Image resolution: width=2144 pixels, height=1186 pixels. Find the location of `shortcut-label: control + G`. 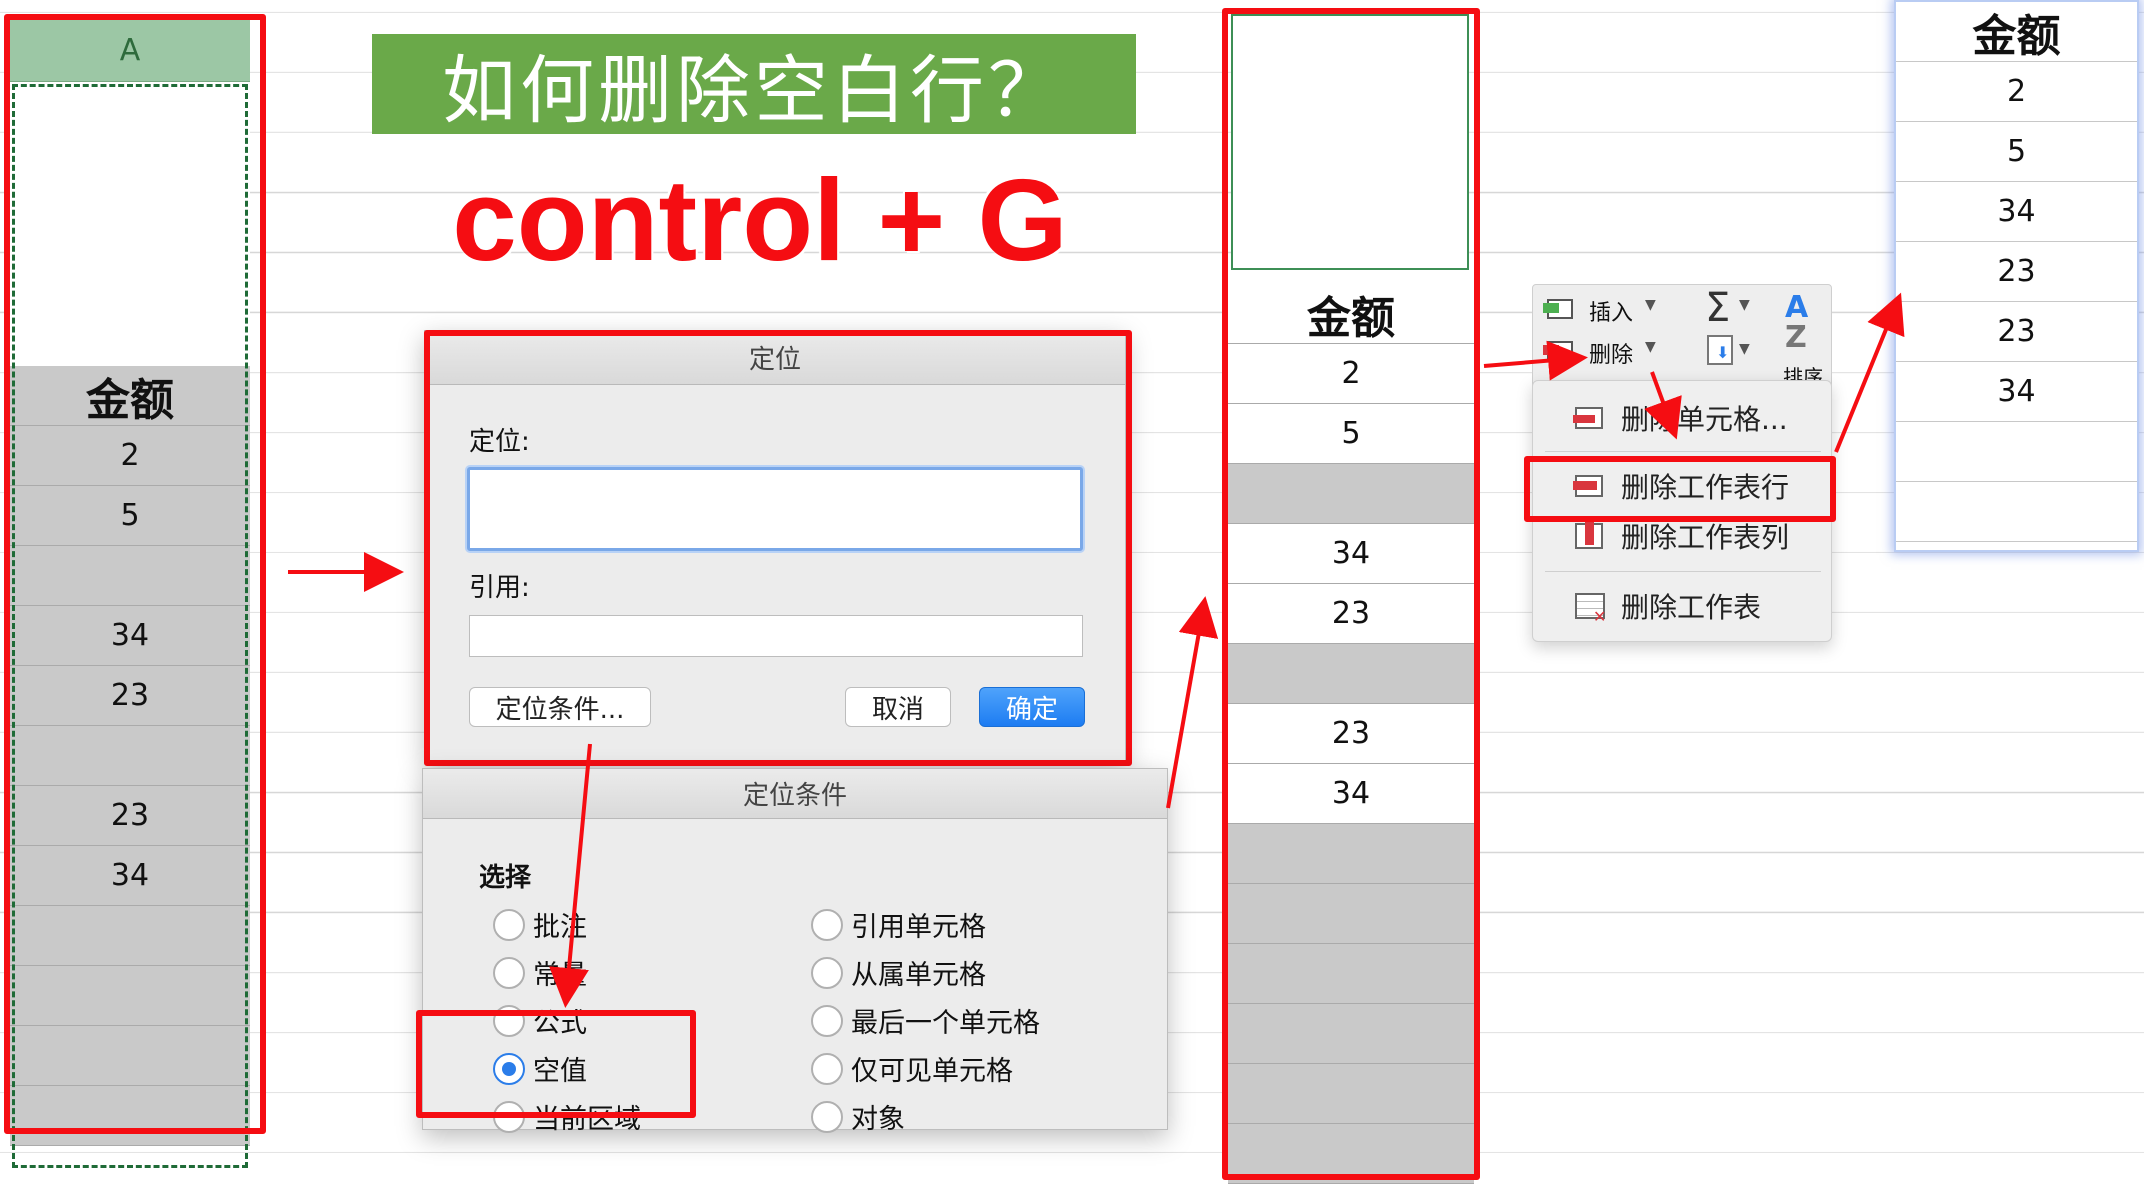

shortcut-label: control + G is located at coordinates (760, 220).